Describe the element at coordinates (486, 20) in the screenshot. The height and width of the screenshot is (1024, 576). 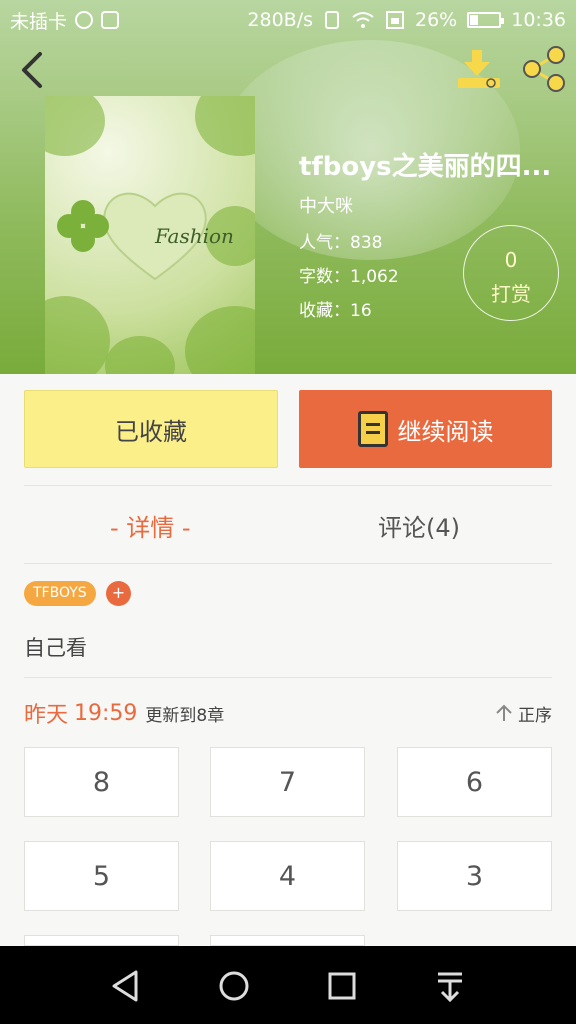
I see `battery-icon` at that location.